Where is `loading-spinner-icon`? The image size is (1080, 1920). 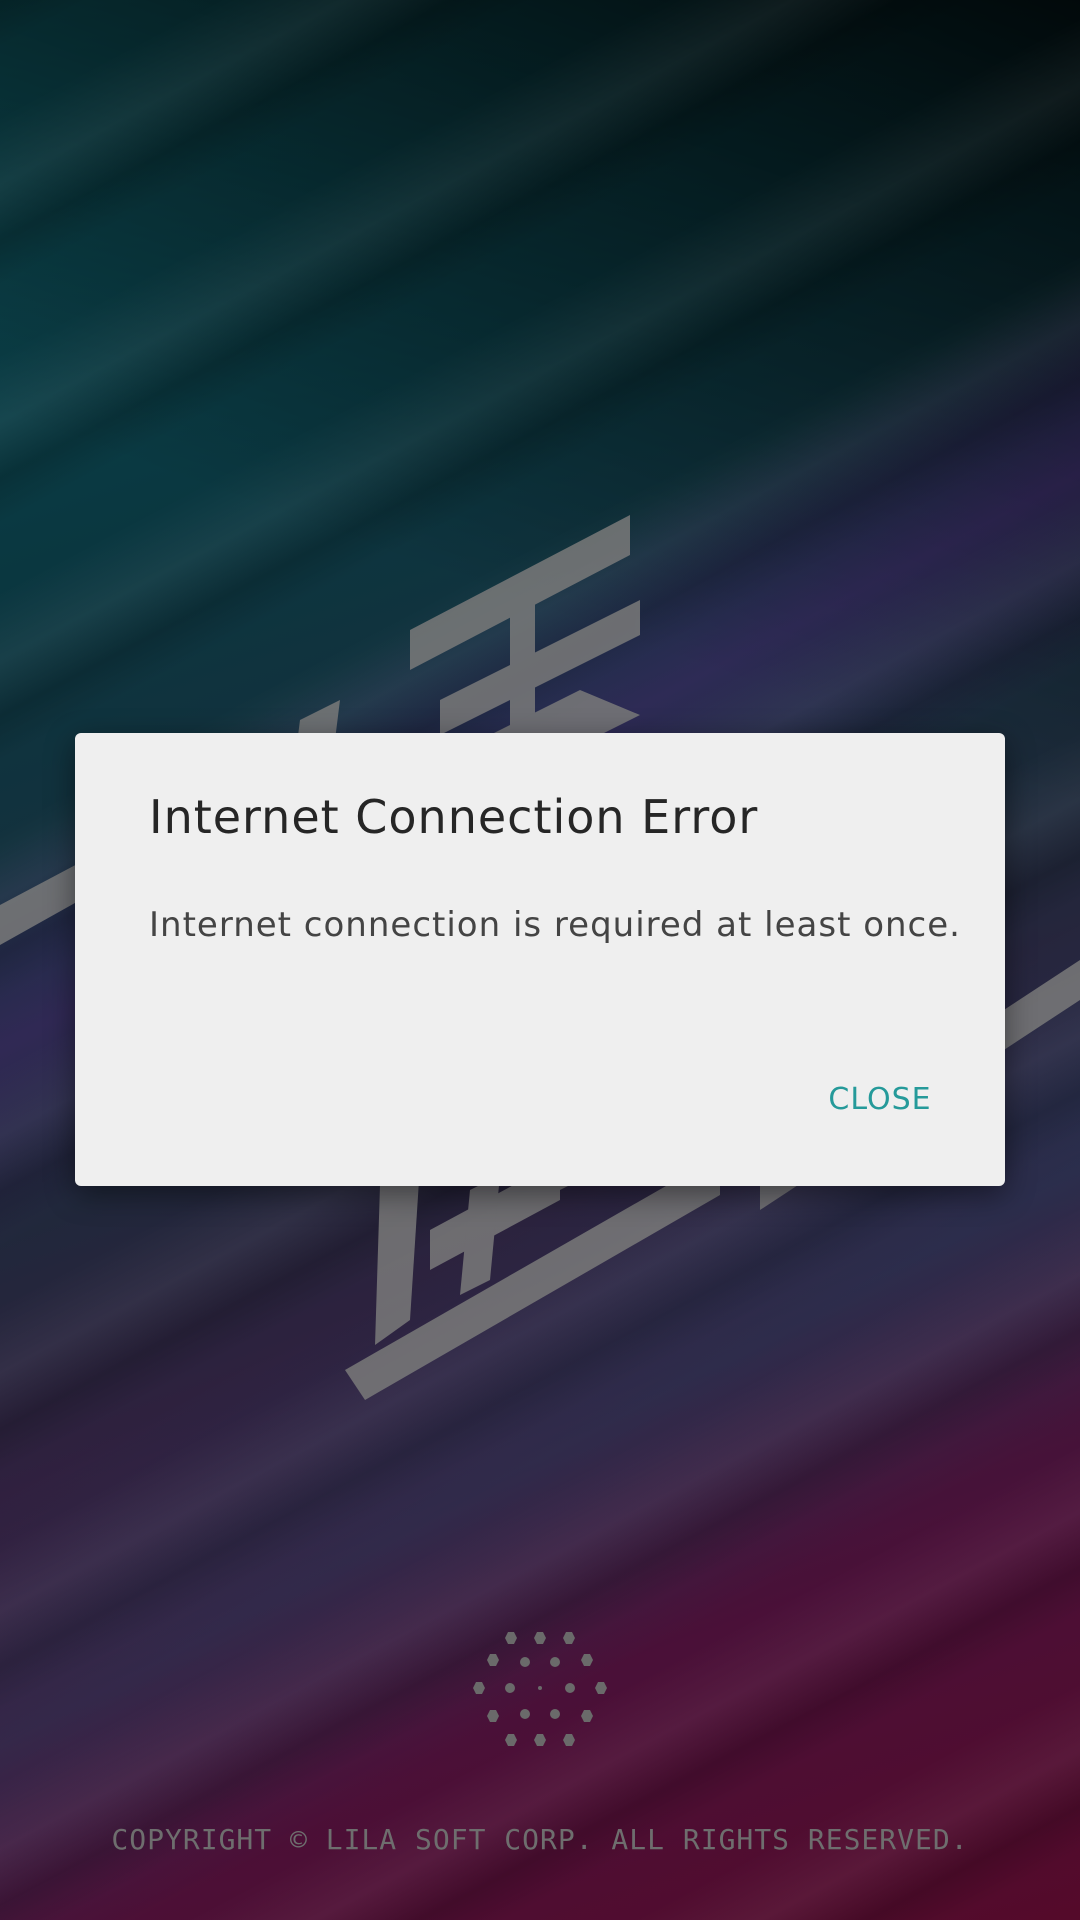
loading-spinner-icon is located at coordinates (540, 1689).